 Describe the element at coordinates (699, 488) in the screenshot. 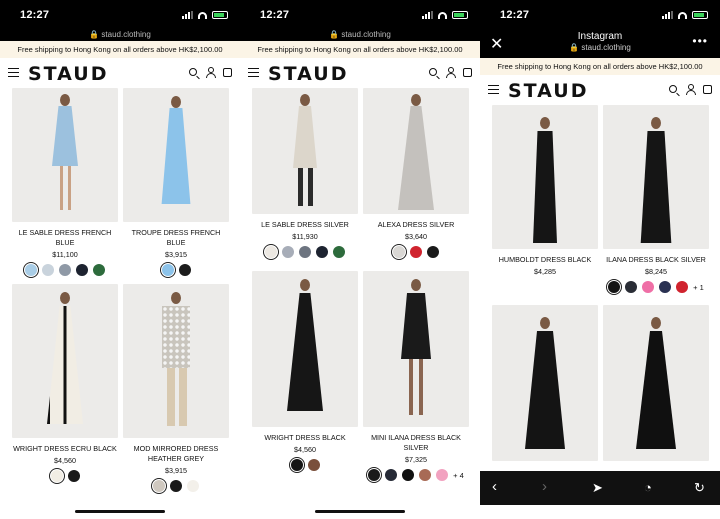

I see `reload-icon: ↻` at that location.